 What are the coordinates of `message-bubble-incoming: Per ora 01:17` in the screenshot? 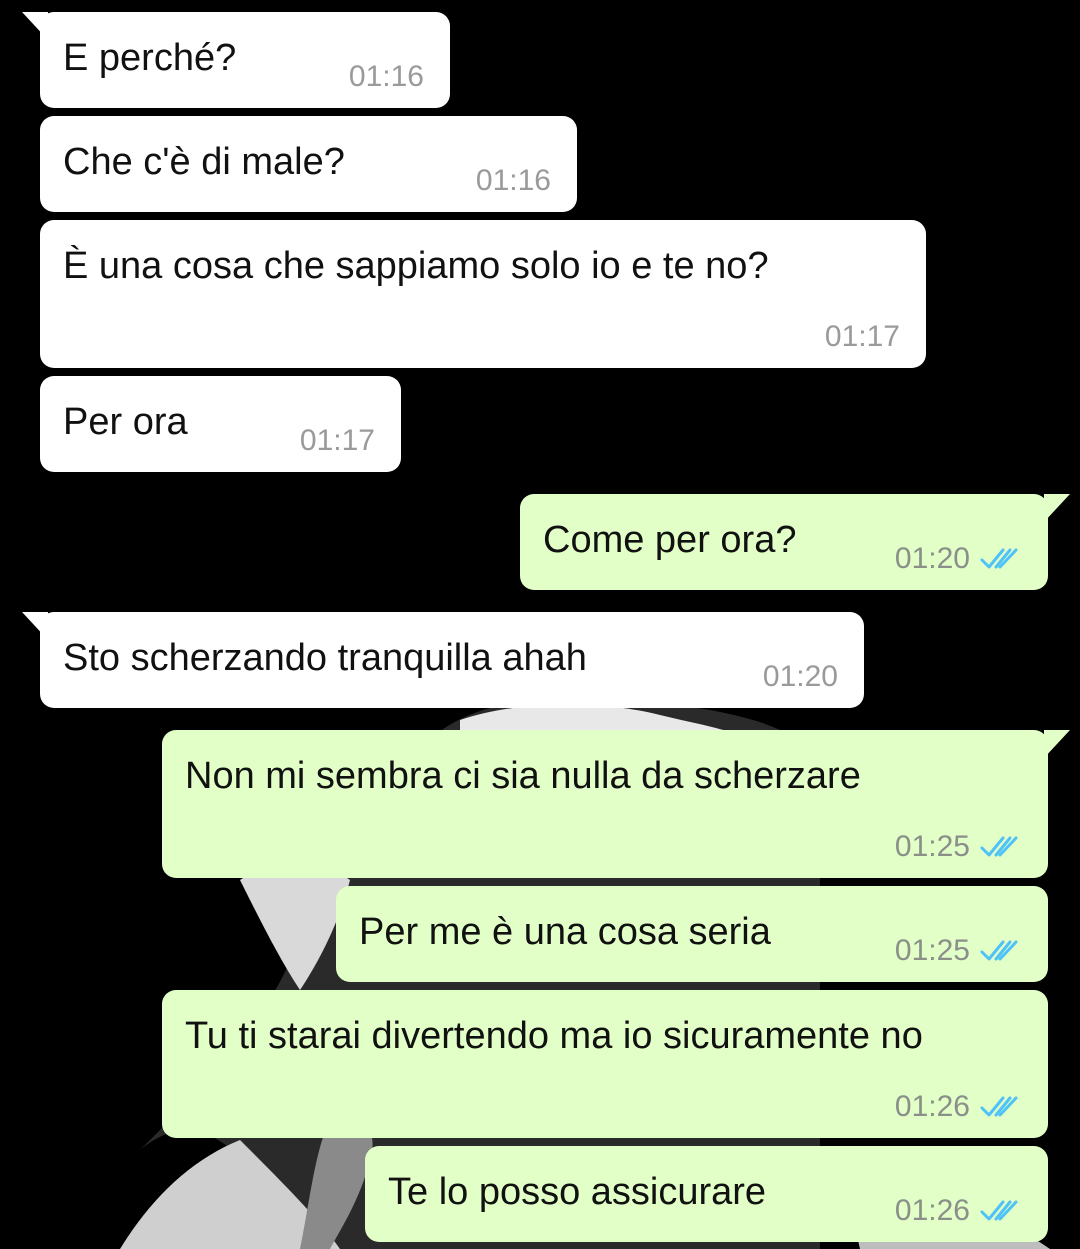 It's located at (220, 424).